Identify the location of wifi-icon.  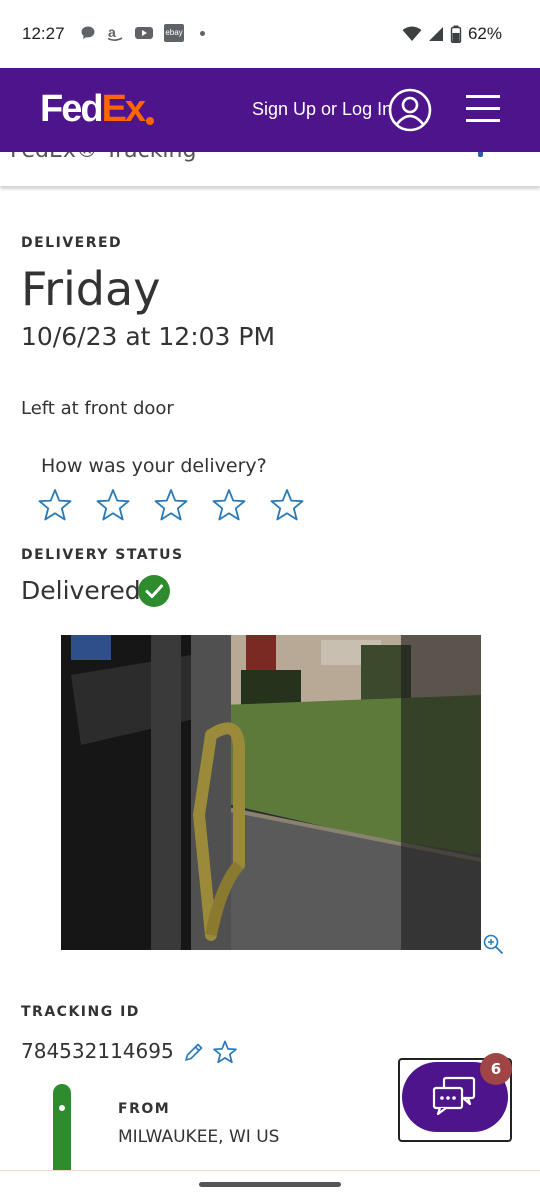
(412, 33).